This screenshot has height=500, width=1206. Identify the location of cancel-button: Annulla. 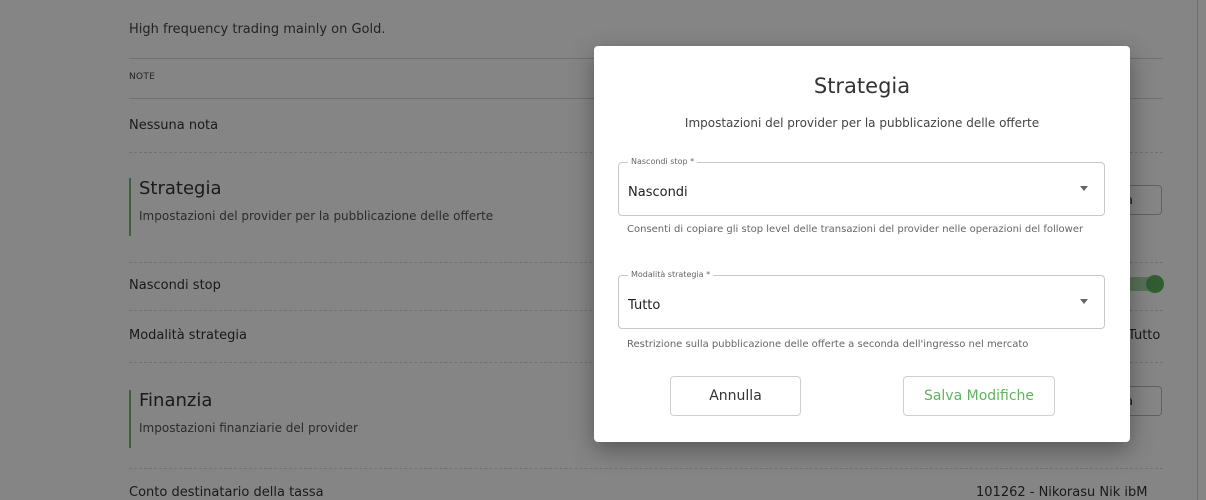
(735, 396).